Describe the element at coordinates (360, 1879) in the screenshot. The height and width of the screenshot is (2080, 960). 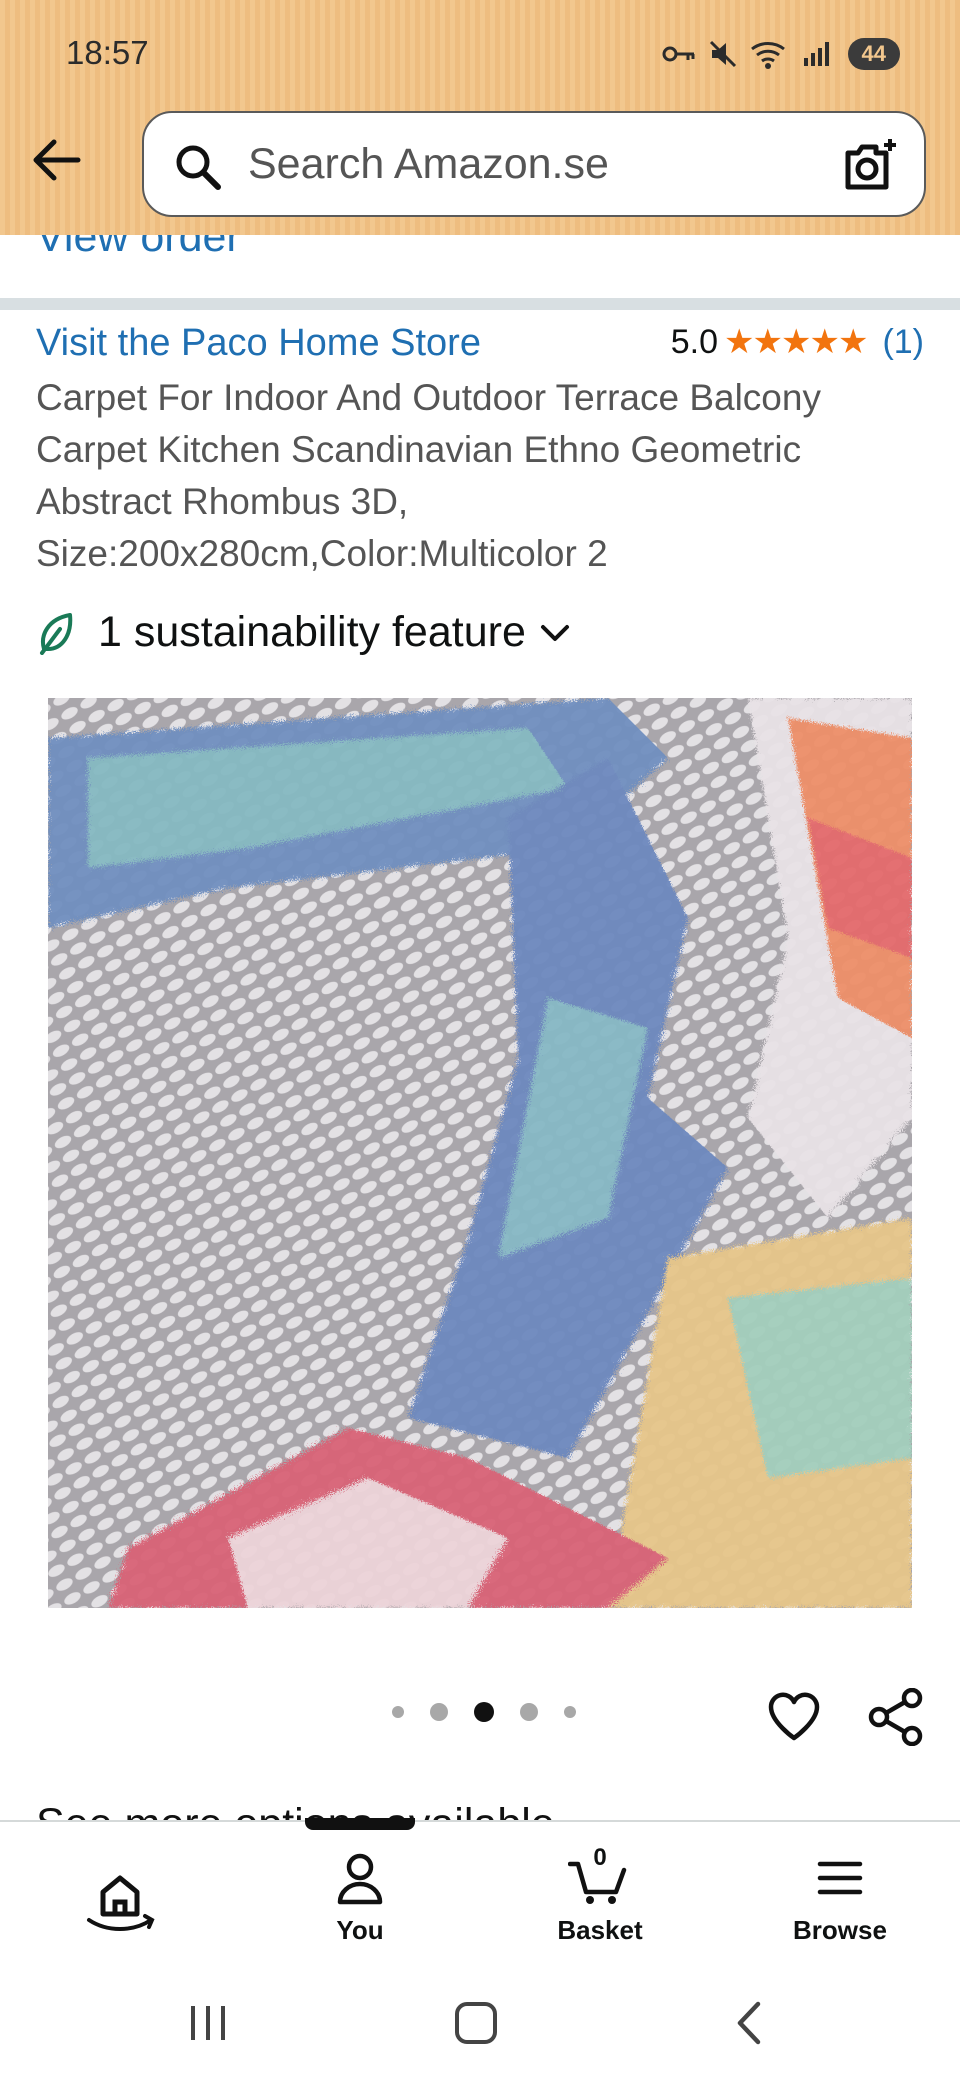
I see `user-icon` at that location.